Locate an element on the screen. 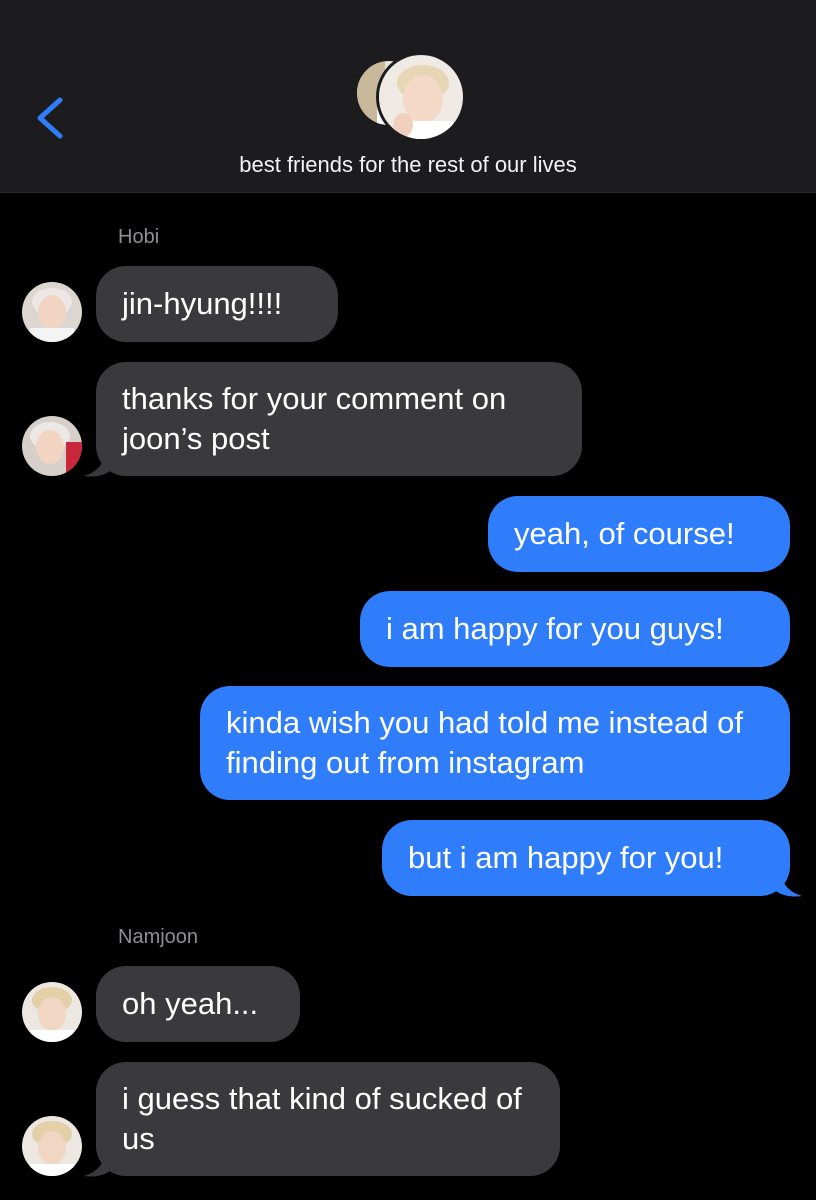 Image resolution: width=816 pixels, height=1200 pixels. back-button is located at coordinates (50, 118).